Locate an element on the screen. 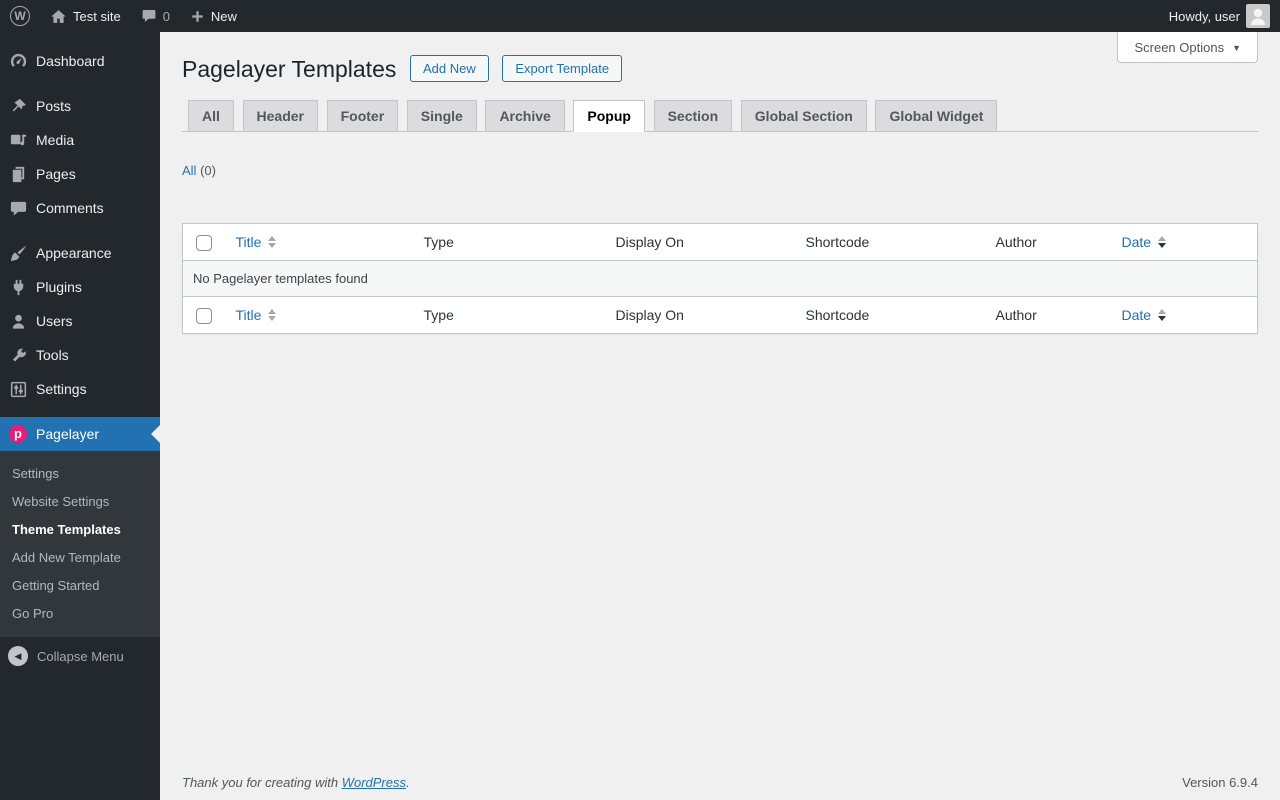  admin-bar-comments: 0 is located at coordinates (155, 16).